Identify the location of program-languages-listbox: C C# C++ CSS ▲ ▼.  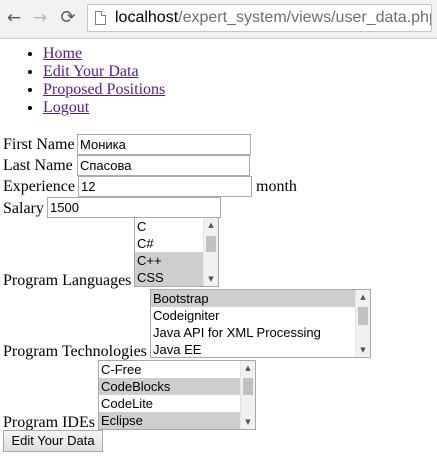
(176, 252).